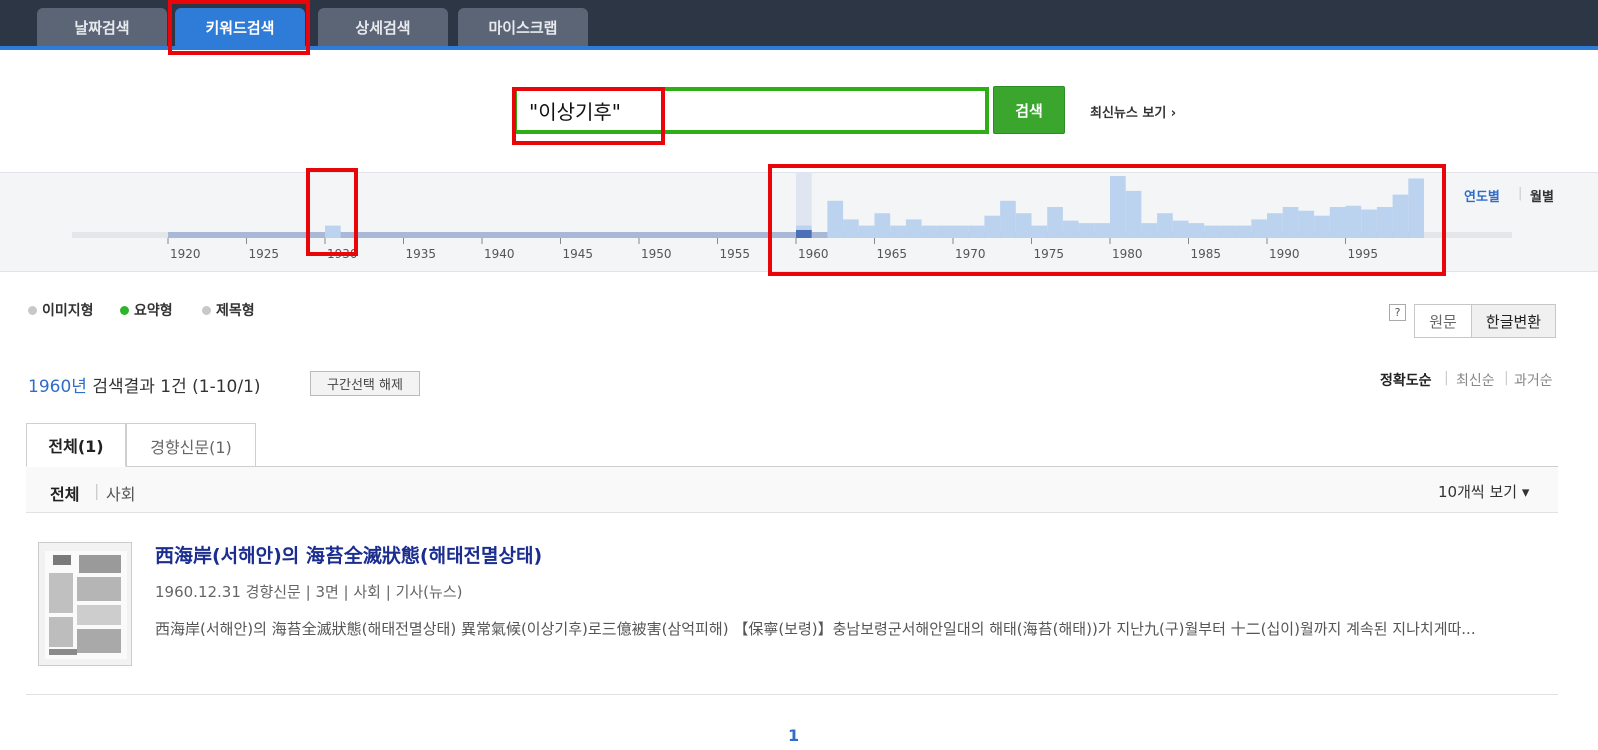  What do you see at coordinates (735, 254) in the screenshot?
I see `tick-label-1955: 1955` at bounding box center [735, 254].